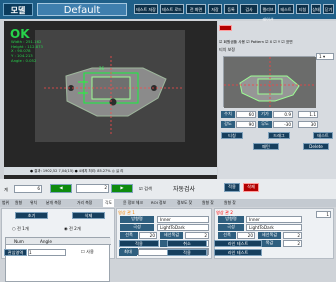 The height and width of the screenshot is (282, 336). What do you see at coordinates (325, 56) in the screenshot?
I see `right-select: 1 ▾` at bounding box center [325, 56].